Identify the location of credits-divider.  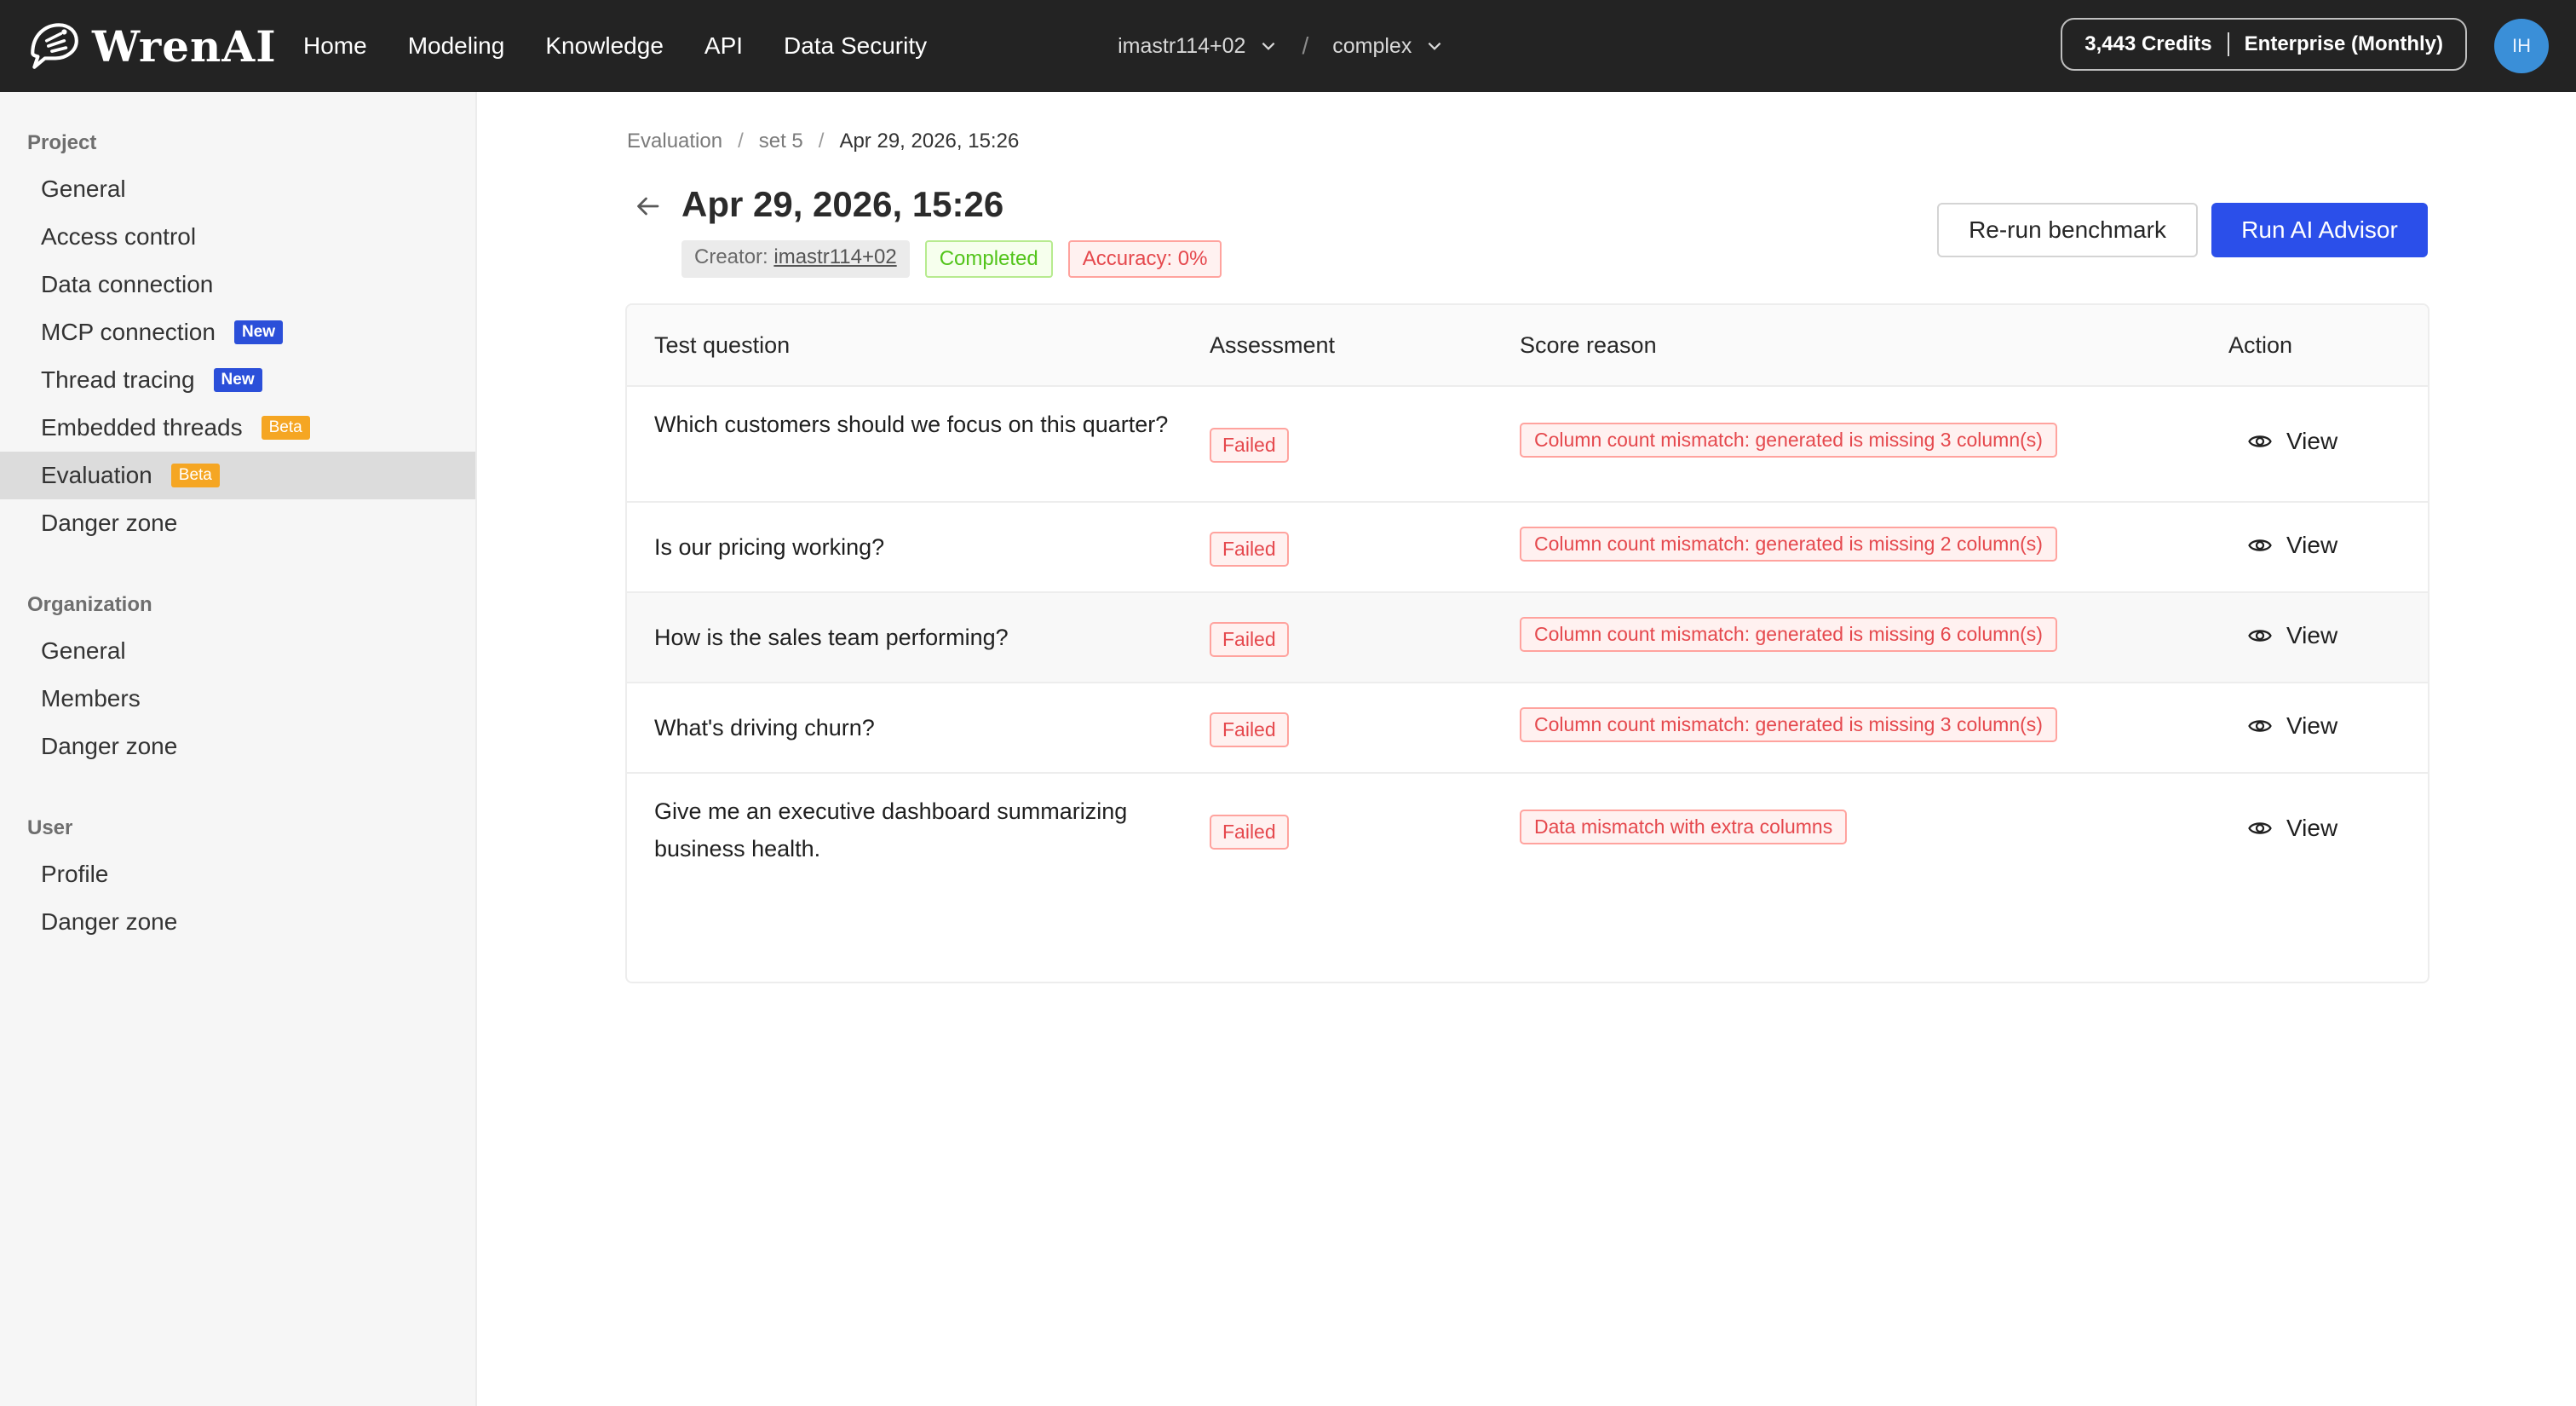
(2228, 44).